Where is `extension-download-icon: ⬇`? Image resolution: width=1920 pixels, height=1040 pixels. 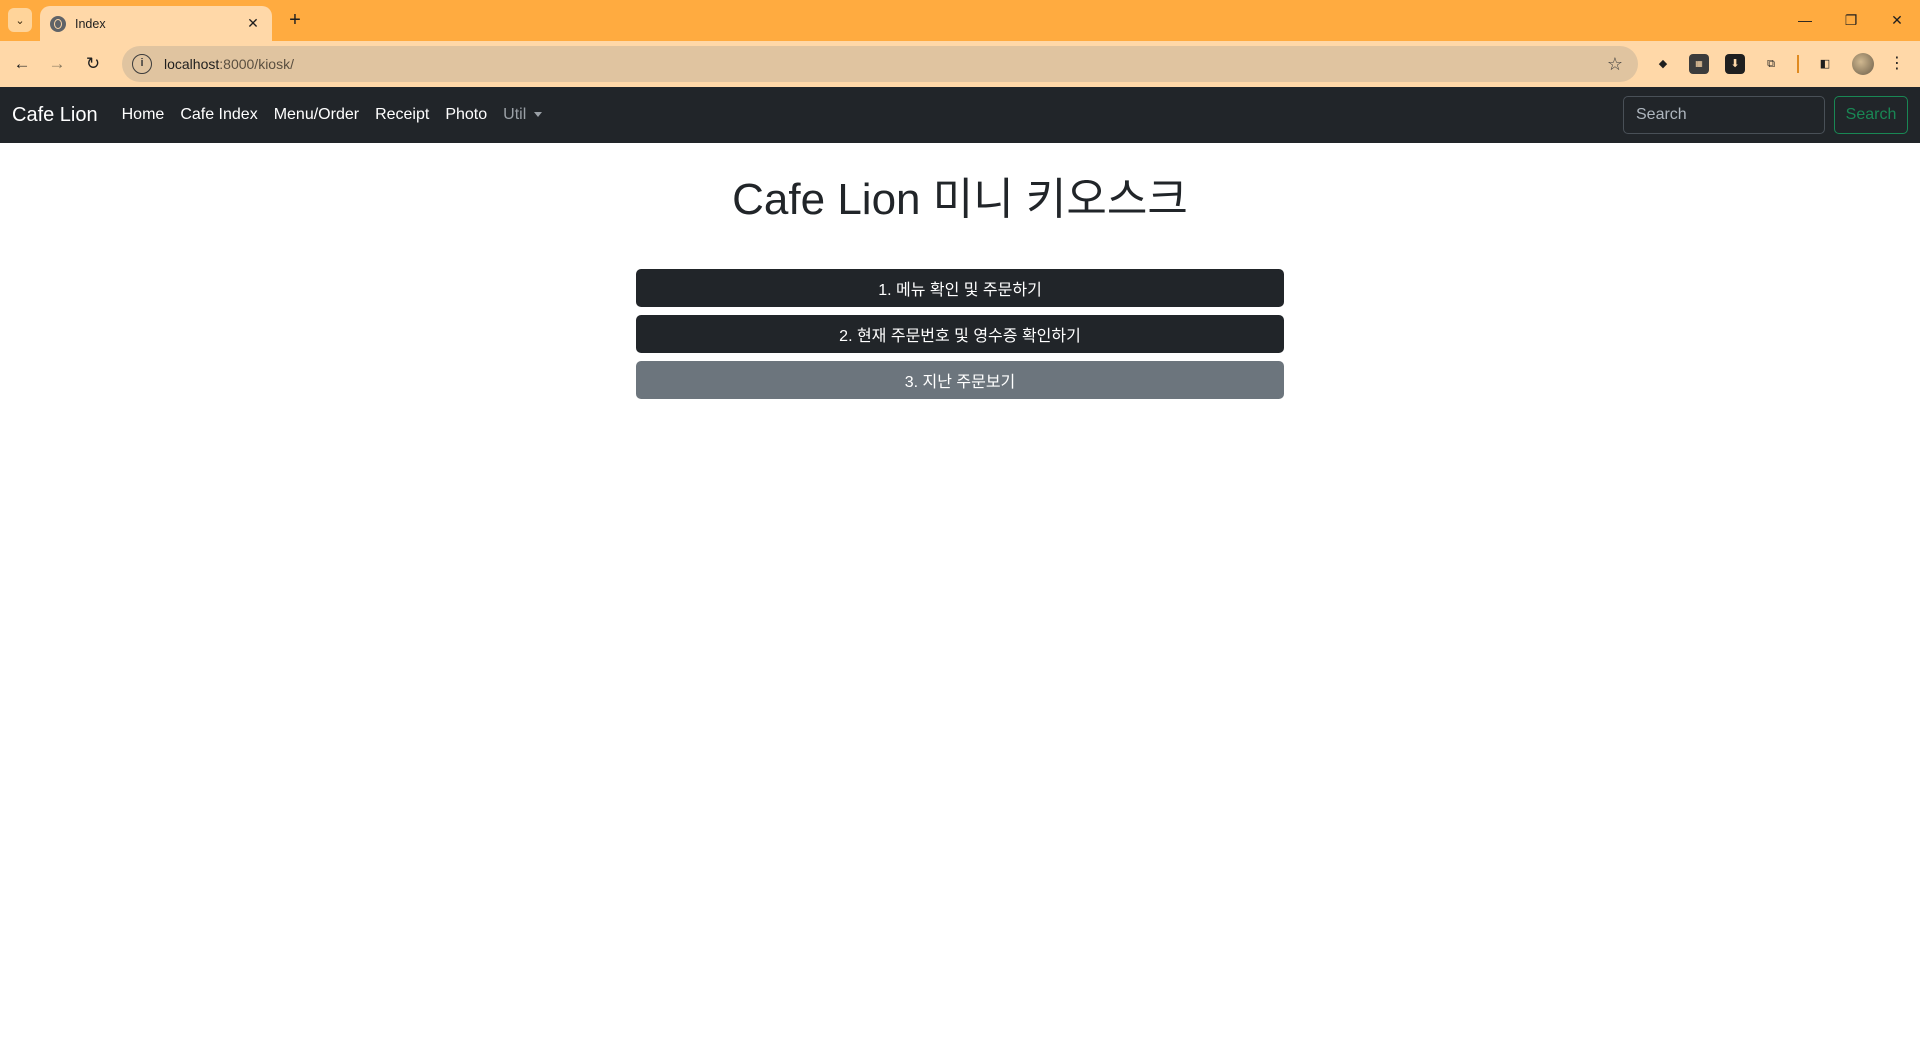 extension-download-icon: ⬇ is located at coordinates (1735, 64).